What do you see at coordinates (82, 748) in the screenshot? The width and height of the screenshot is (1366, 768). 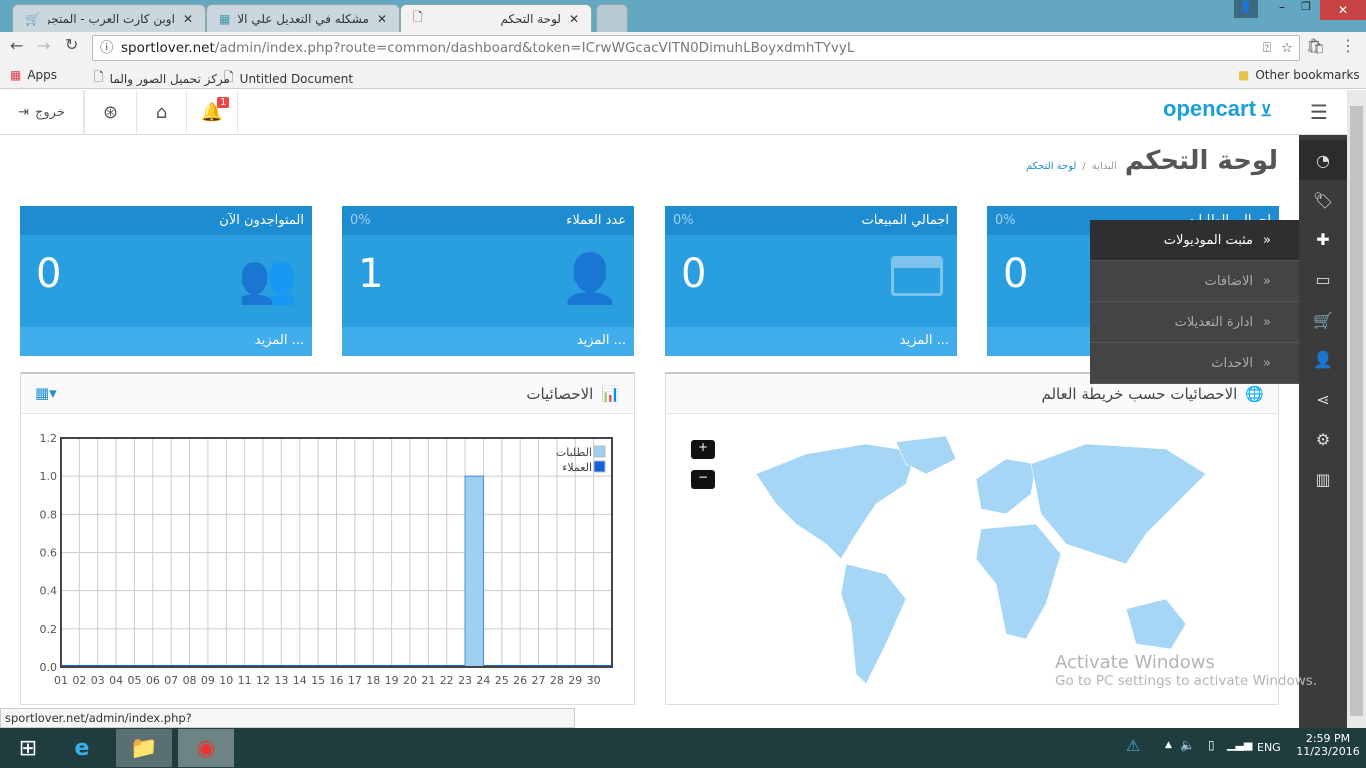 I see `internet-explorer-icon: e` at bounding box center [82, 748].